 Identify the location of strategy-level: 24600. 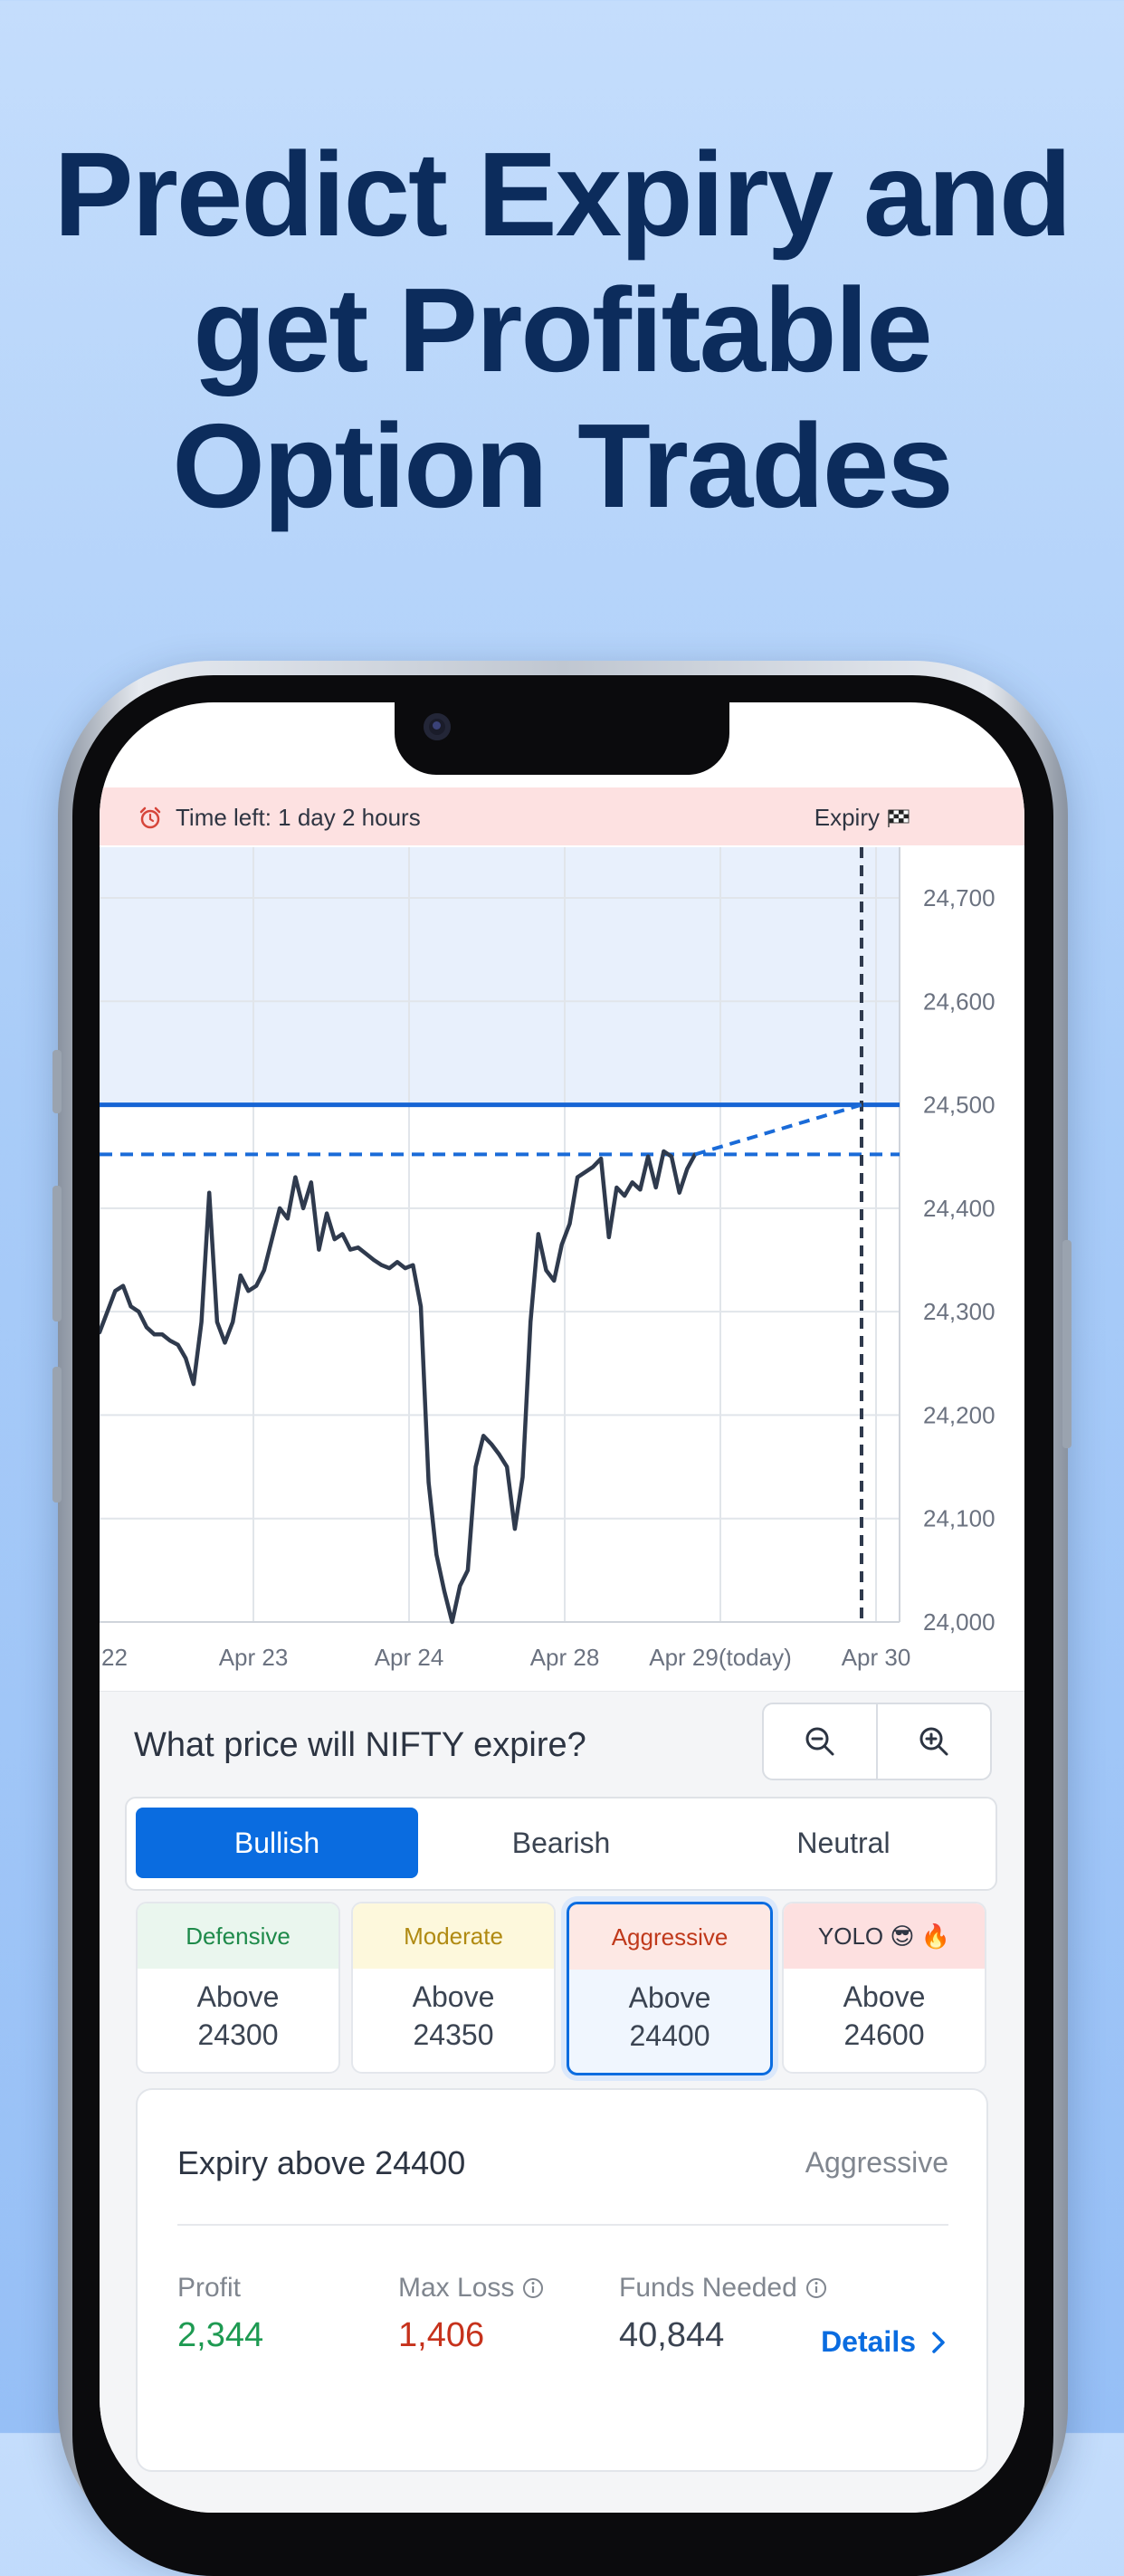
(884, 2035).